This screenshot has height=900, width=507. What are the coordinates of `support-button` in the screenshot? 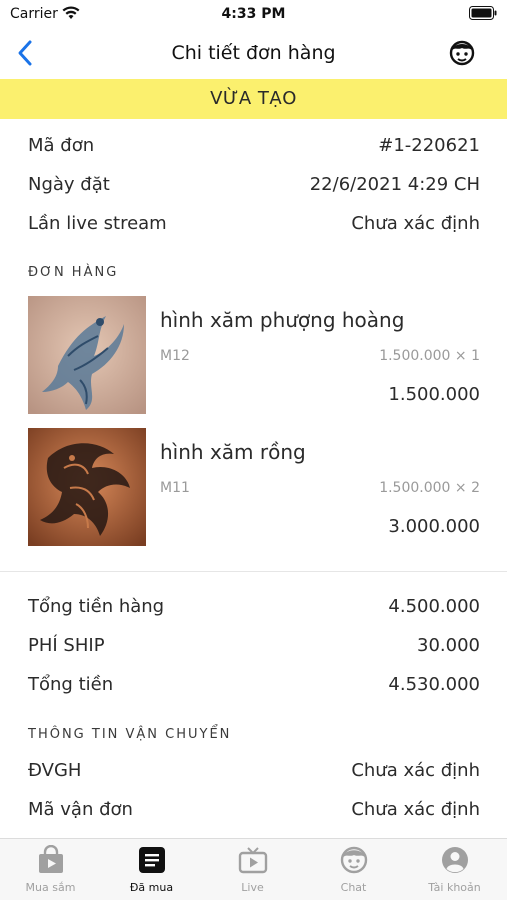 It's located at (462, 53).